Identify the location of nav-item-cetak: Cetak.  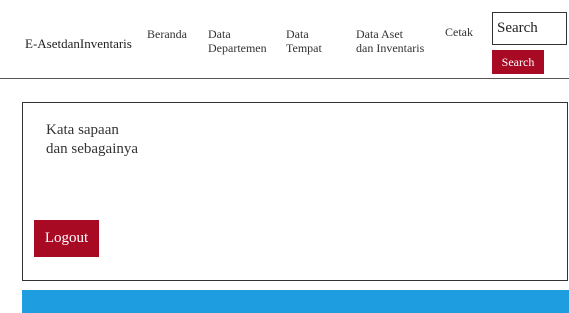
(459, 32).